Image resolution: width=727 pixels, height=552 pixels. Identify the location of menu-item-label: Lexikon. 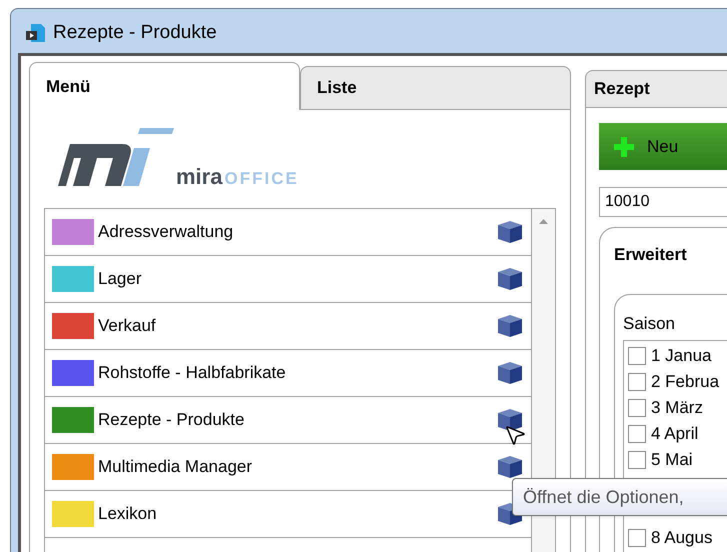
(128, 514).